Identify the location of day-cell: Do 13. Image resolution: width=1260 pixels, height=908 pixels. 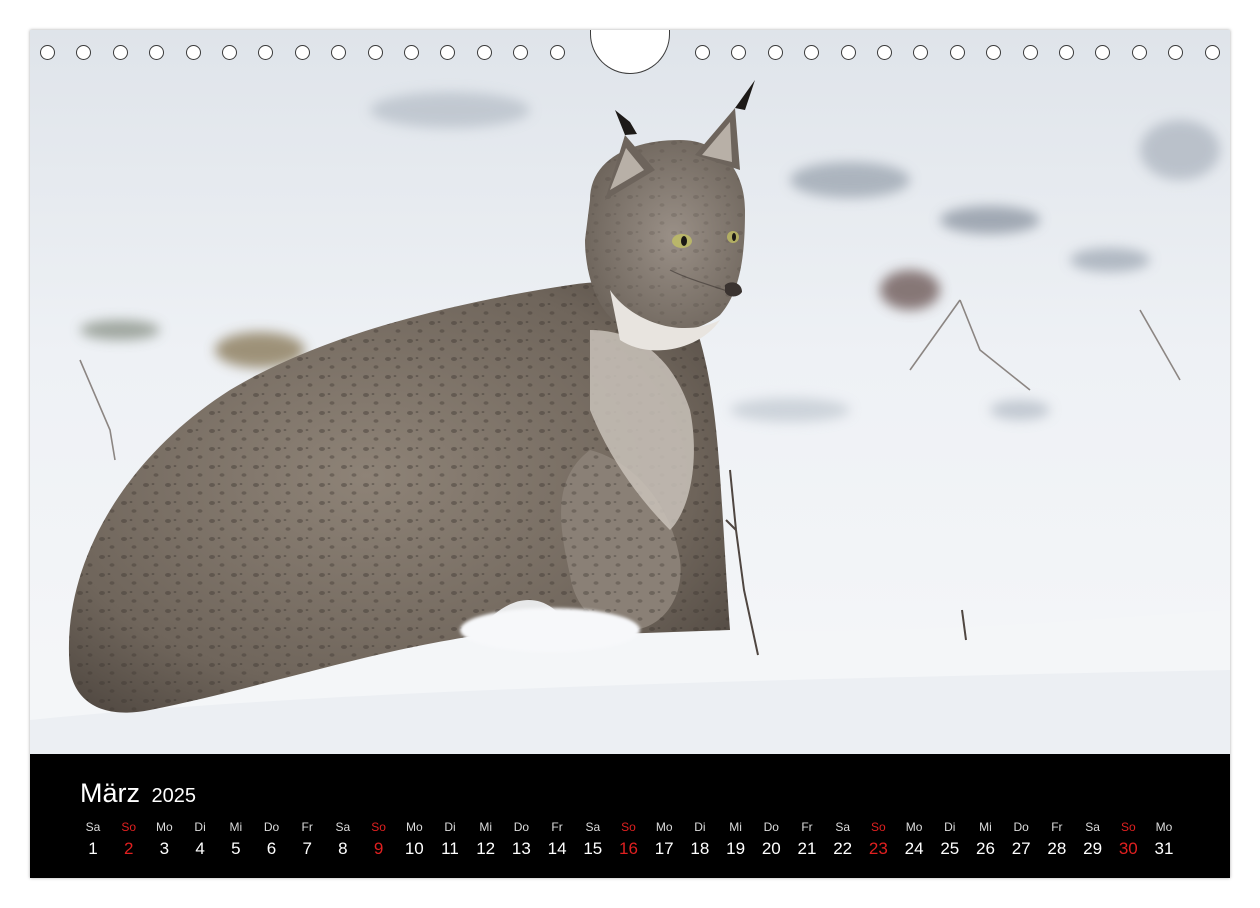
(521, 840).